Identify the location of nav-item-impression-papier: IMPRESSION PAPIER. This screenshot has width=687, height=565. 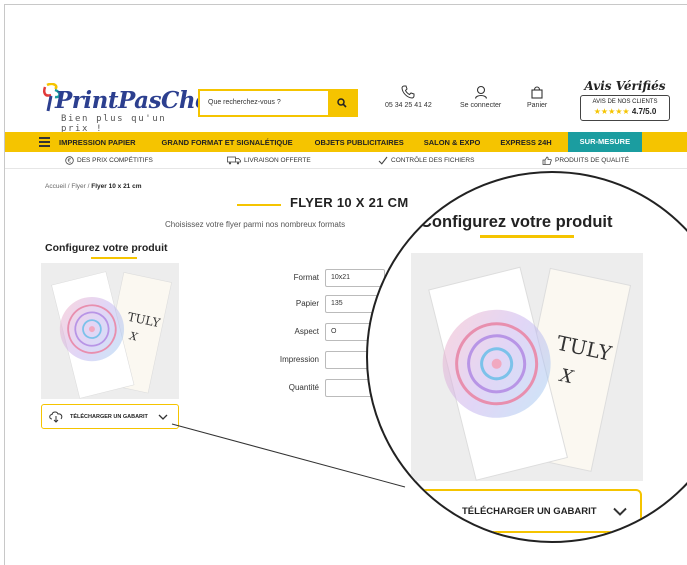
(97, 142).